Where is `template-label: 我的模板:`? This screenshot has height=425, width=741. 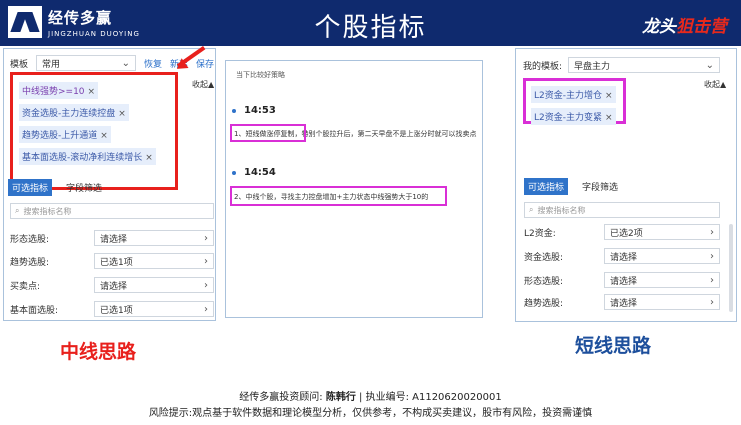 template-label: 我的模板: is located at coordinates (543, 66).